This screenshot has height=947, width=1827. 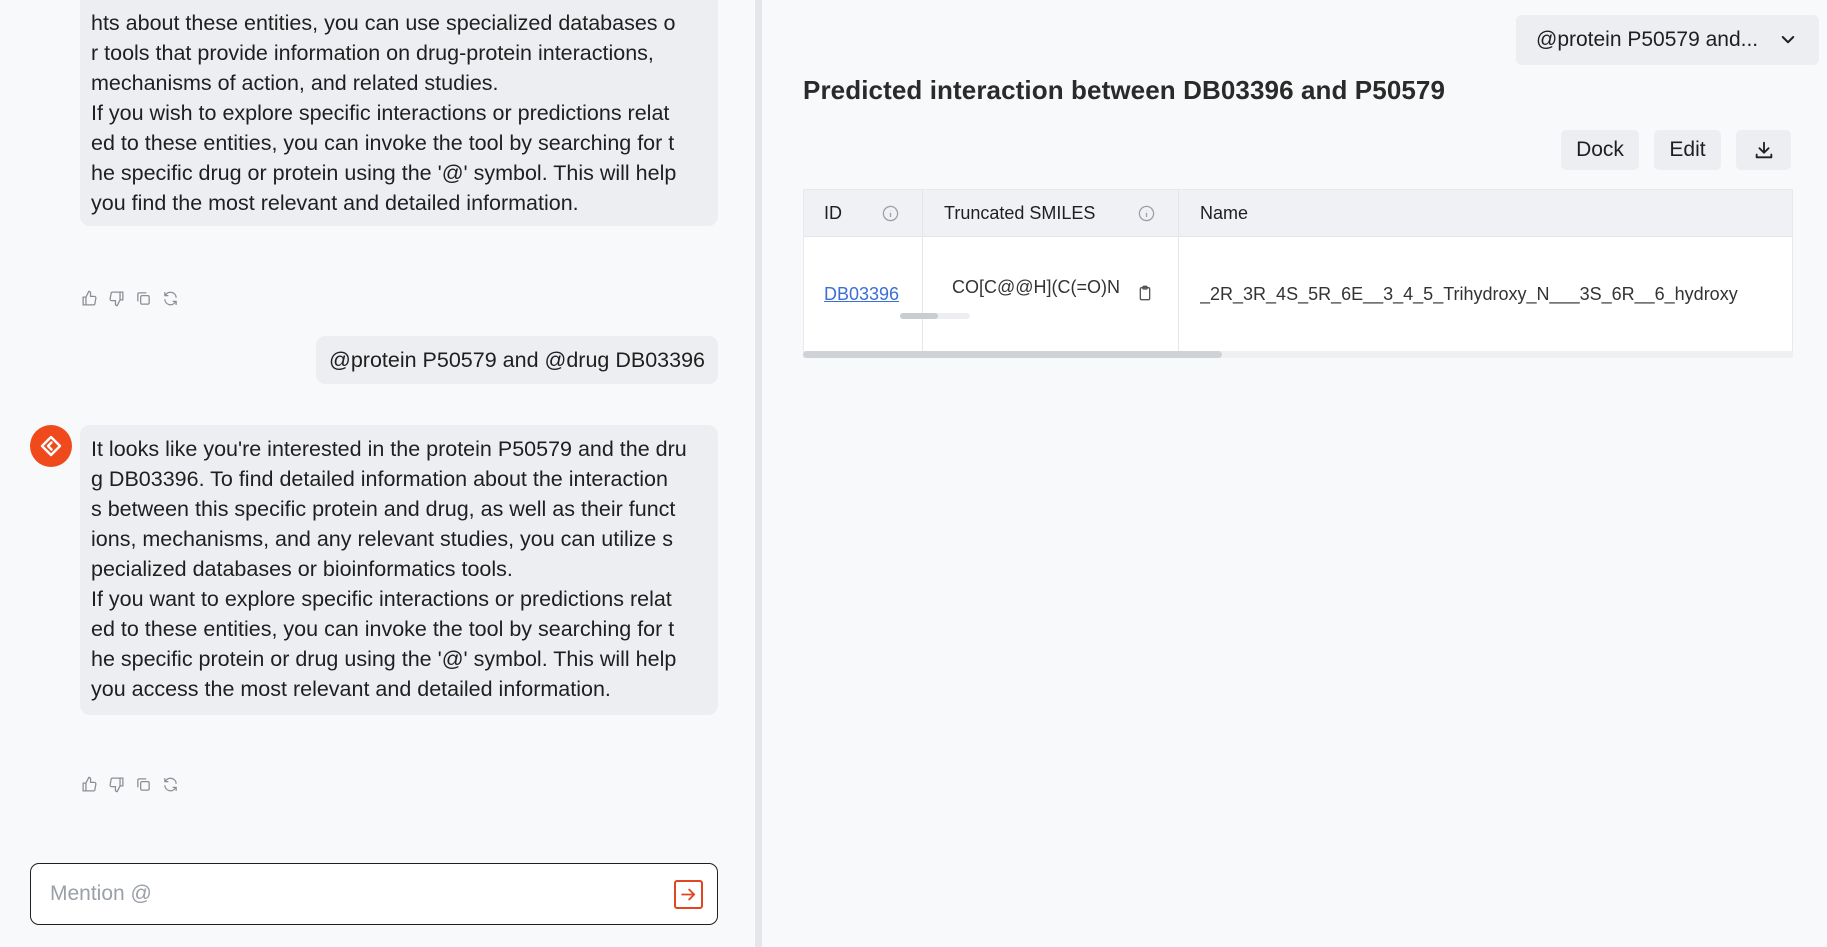 I want to click on column-header-id: ID, so click(x=833, y=213).